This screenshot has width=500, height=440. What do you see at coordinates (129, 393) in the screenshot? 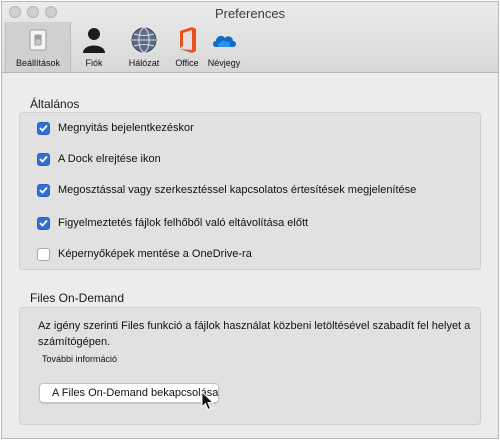
I see `turn-on-files-on-demand-button: A Files On-Demand bekapcsolása` at bounding box center [129, 393].